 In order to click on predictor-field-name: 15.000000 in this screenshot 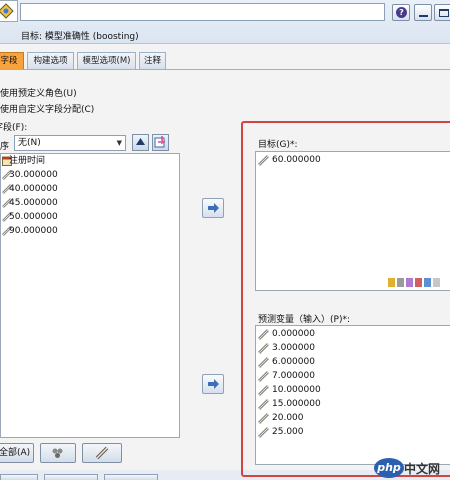, I will do `click(296, 404)`.